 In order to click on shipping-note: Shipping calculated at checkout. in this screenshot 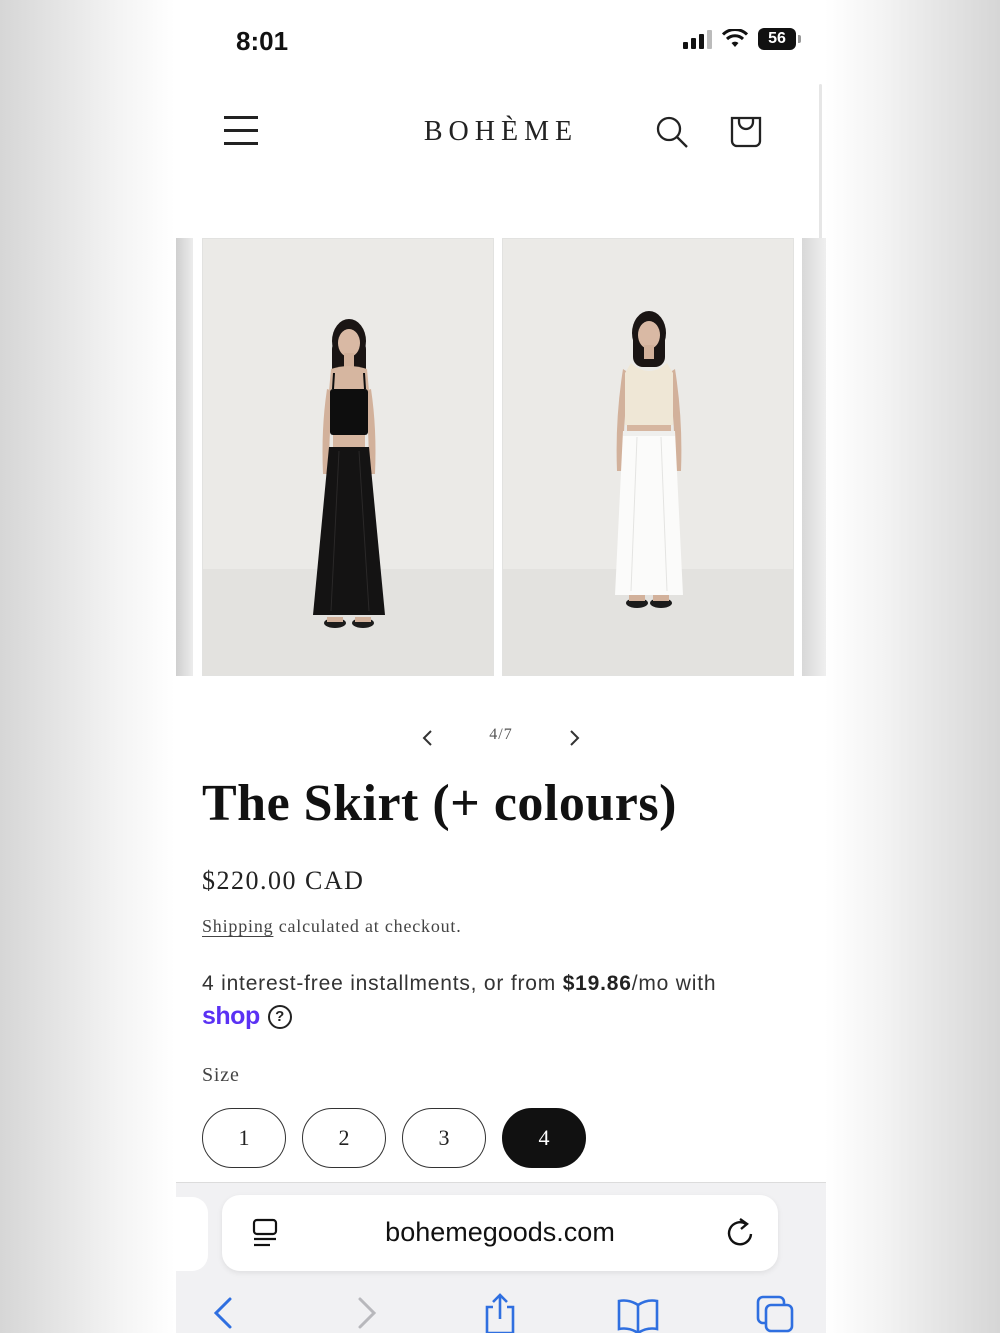, I will do `click(332, 926)`.